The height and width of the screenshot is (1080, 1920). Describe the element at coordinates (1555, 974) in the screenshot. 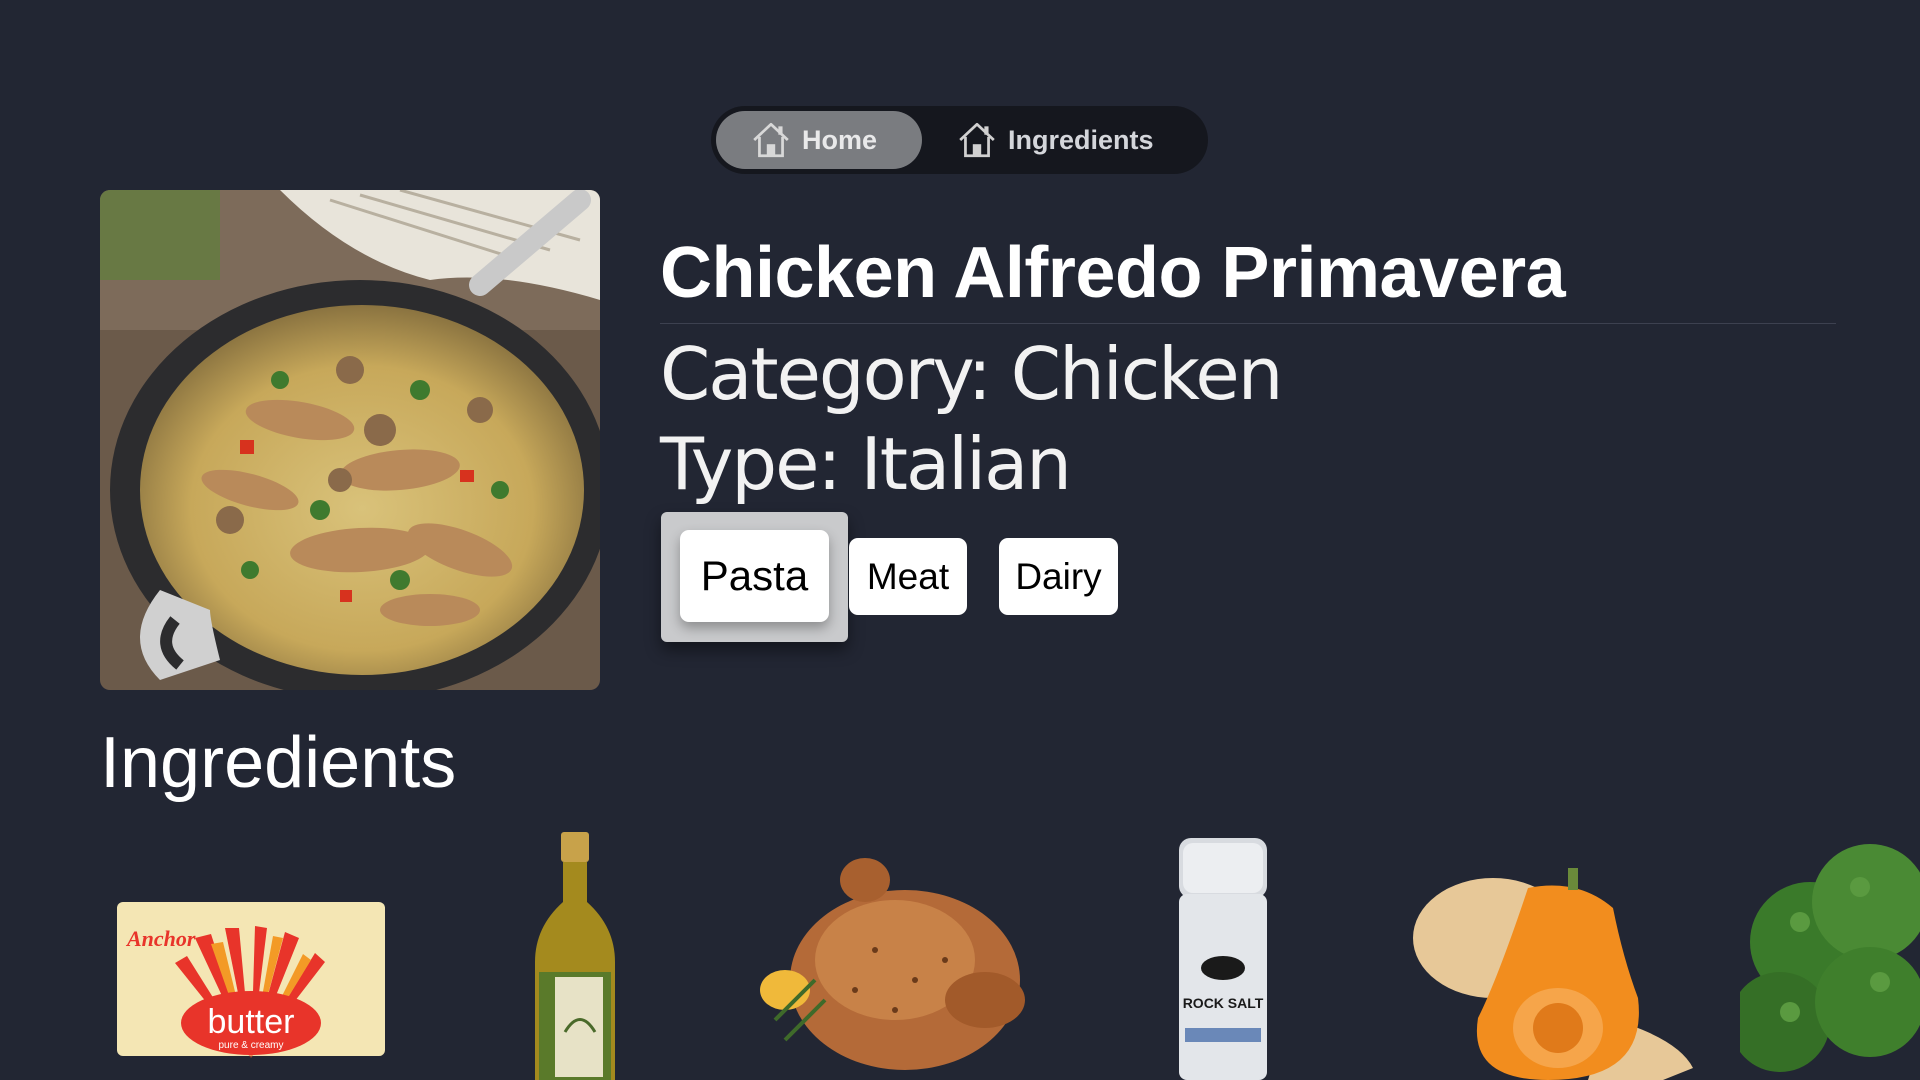

I see `ingredient-squash` at that location.